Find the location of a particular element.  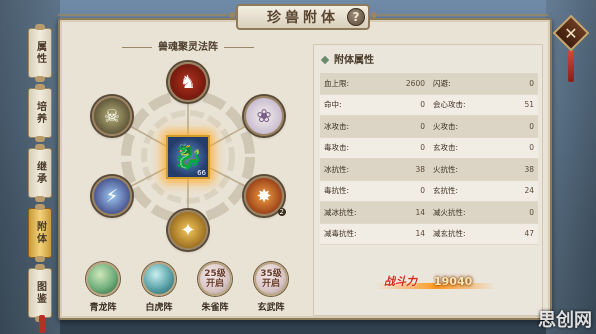

beast-node-lower-right: ✸ 2 is located at coordinates (265, 196).